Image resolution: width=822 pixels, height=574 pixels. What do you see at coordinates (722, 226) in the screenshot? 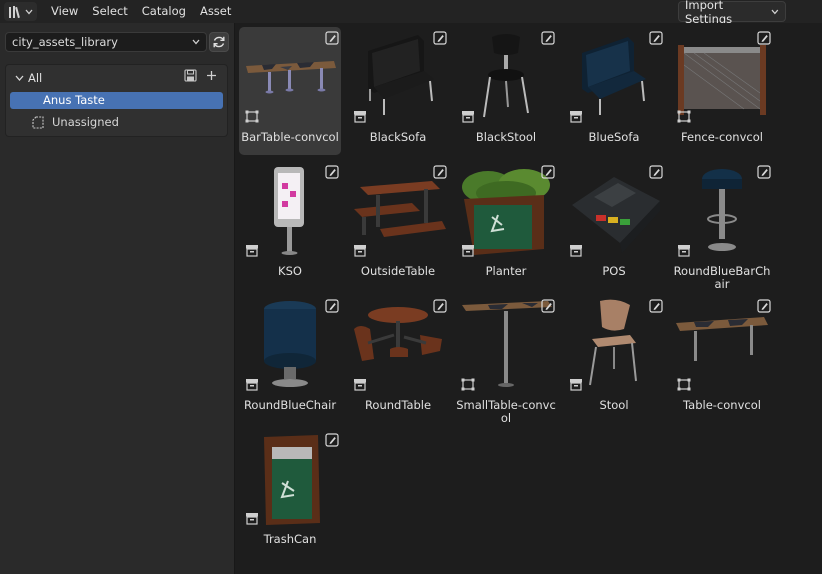
I see `asset-tile-roundbluebarchair: RoundBlueBarChair` at bounding box center [722, 226].